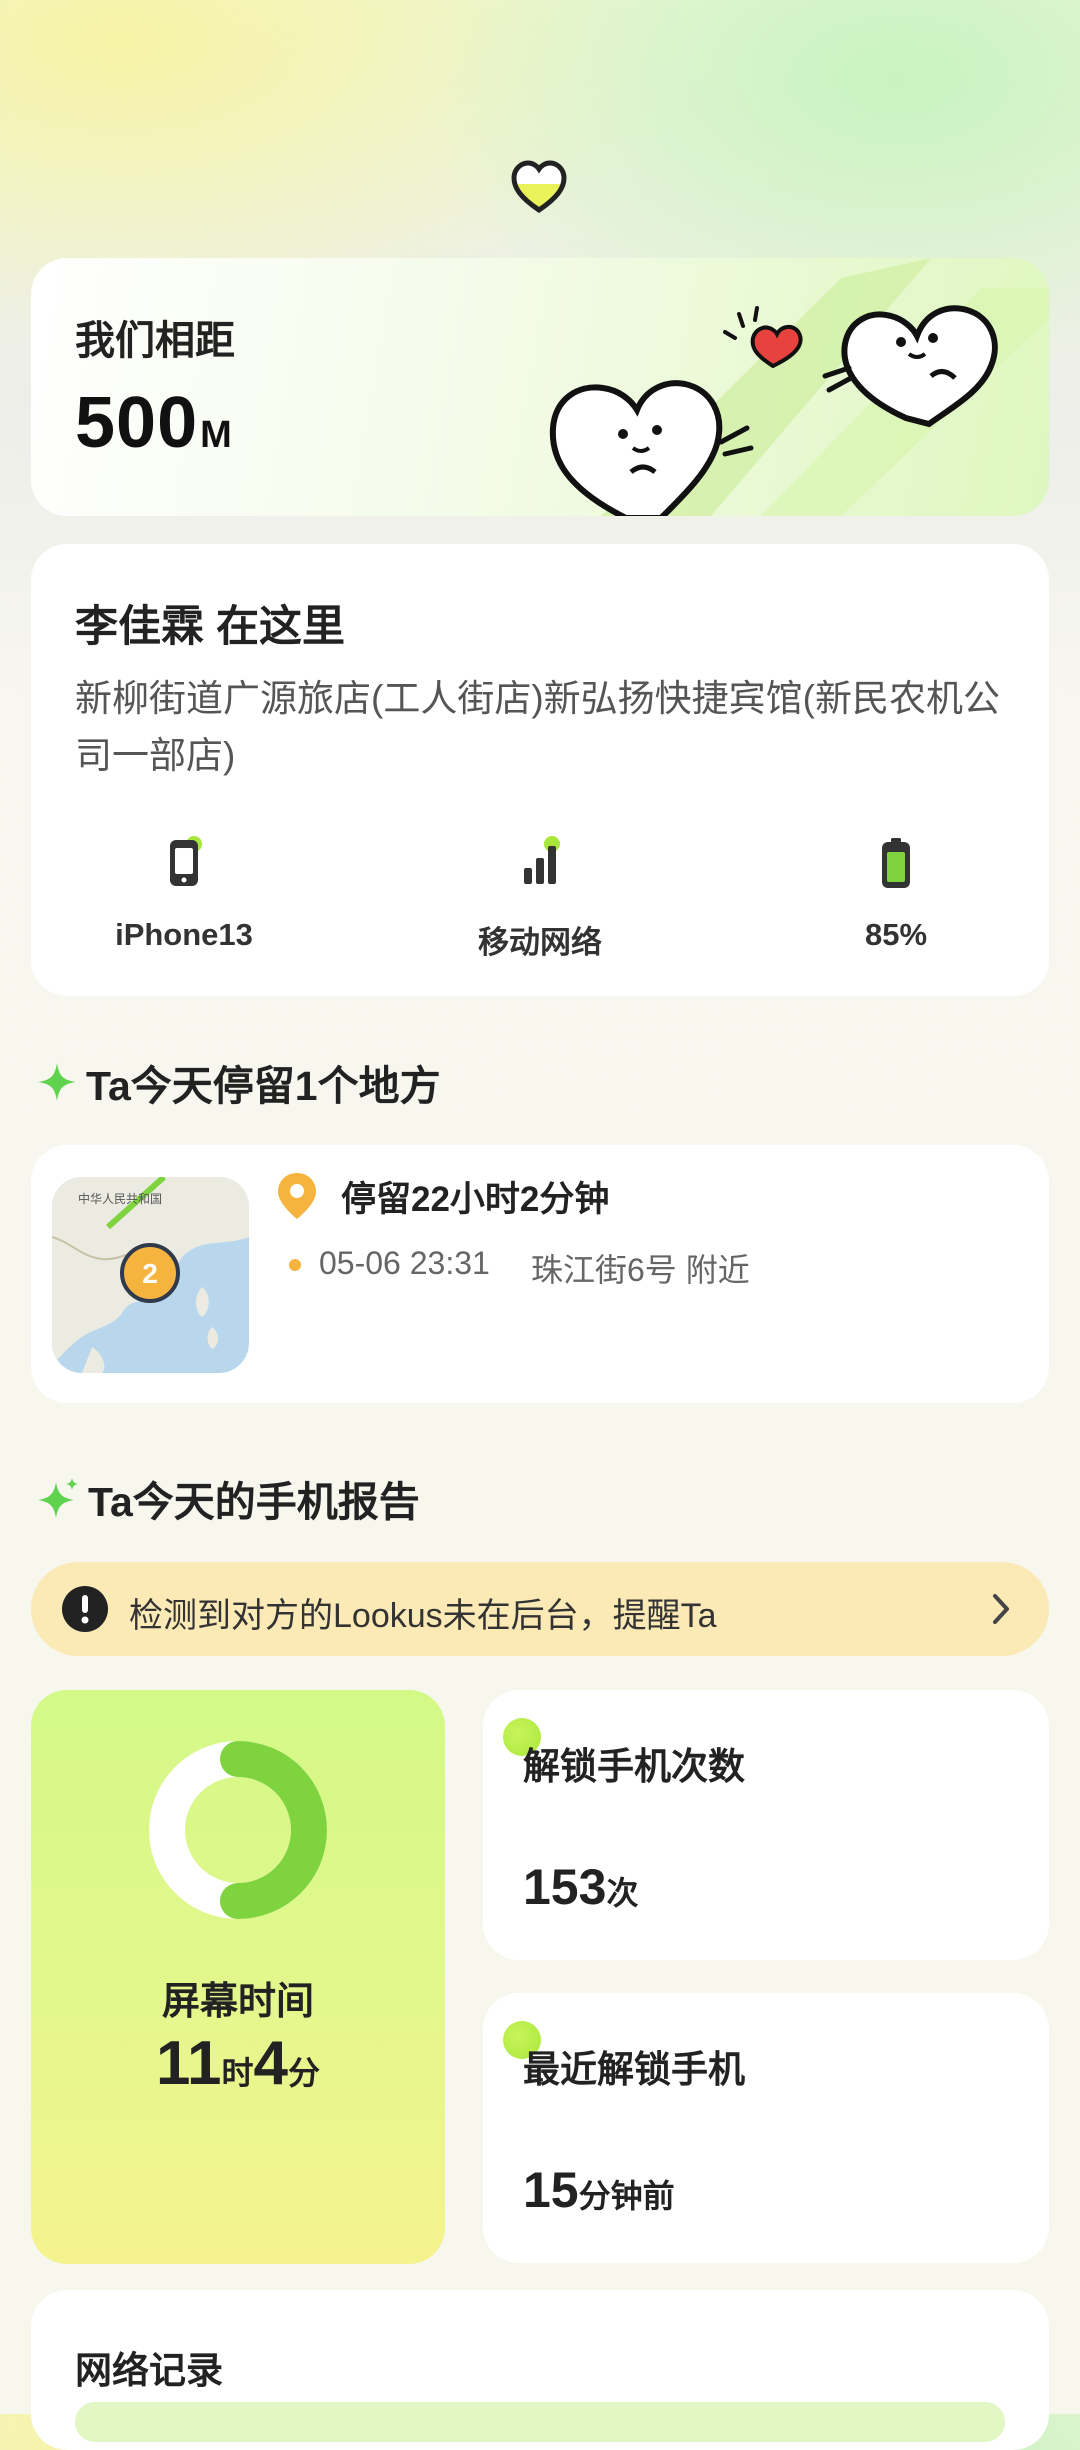 This screenshot has height=2450, width=1080. Describe the element at coordinates (155, 341) in the screenshot. I see `distance-title: 我们相距` at that location.